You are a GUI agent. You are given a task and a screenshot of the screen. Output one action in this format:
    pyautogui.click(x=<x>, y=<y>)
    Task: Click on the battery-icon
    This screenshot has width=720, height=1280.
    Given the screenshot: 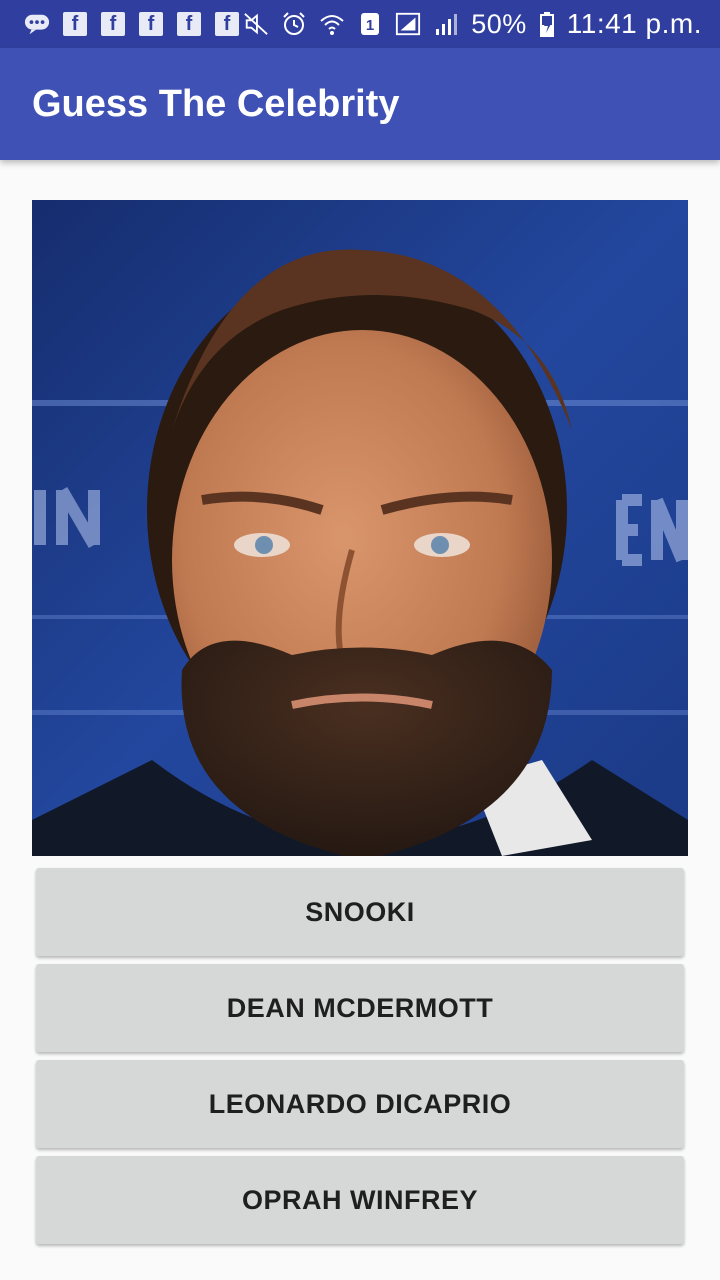 What is the action you would take?
    pyautogui.click(x=547, y=24)
    